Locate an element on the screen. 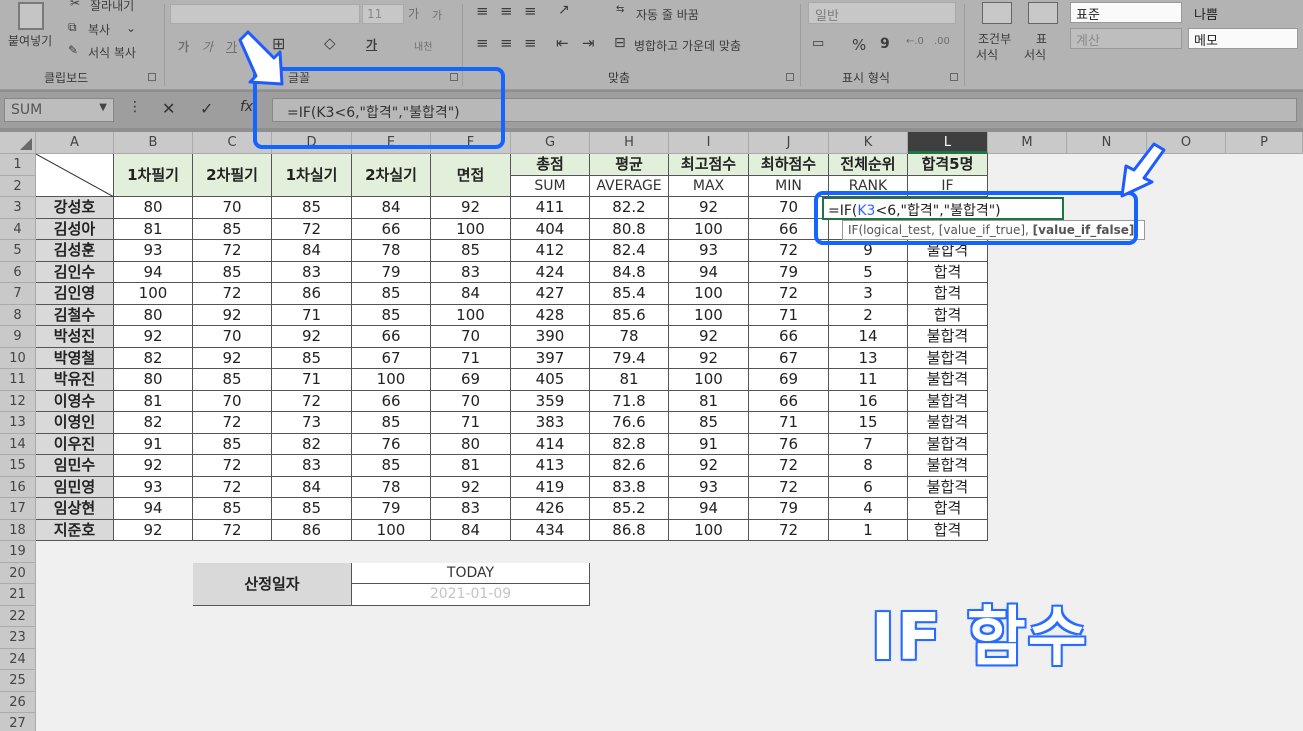 The image size is (1303, 731). name-cell: 김인영 is located at coordinates (75, 294).